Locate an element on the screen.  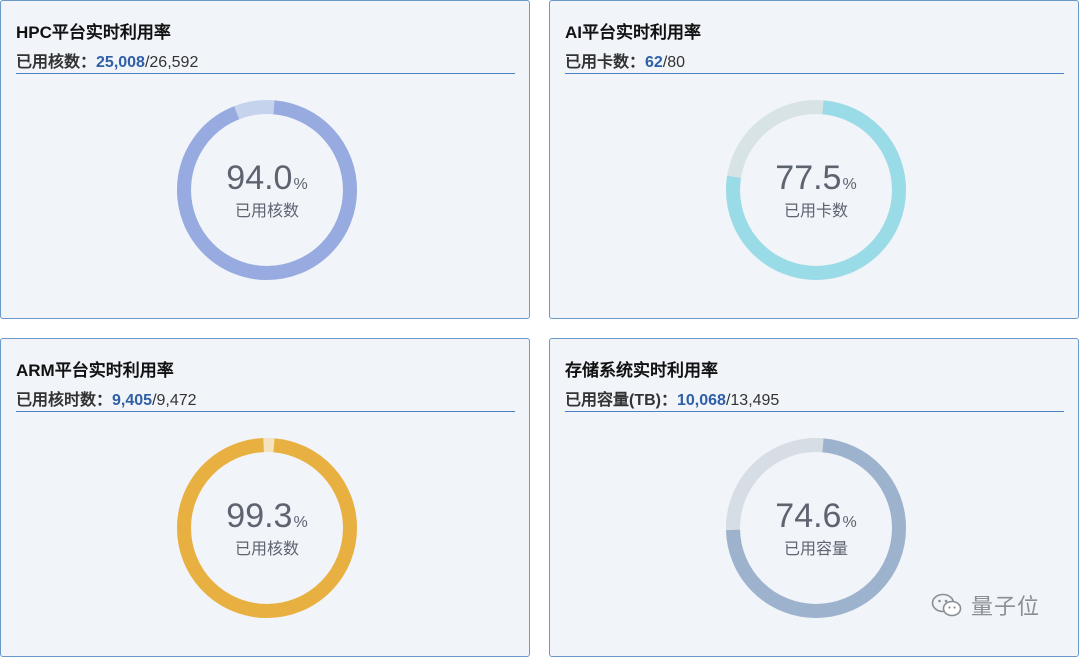
donut-center: 74.6 % 已用容量 is located at coordinates (816, 528).